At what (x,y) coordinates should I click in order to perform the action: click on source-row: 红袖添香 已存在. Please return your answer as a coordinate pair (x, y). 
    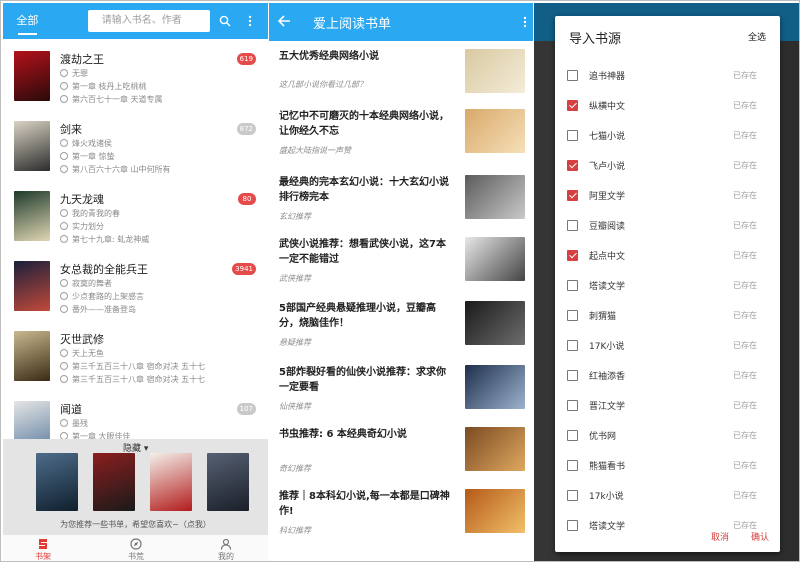
    Looking at the image, I should click on (667, 377).